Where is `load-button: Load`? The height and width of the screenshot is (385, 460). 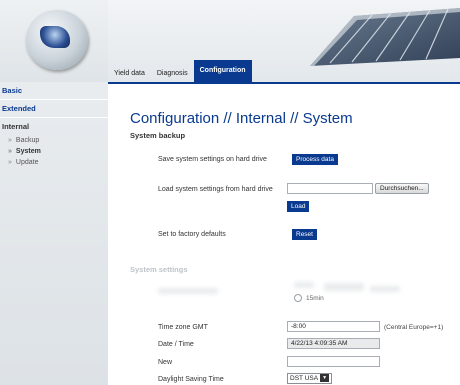
load-button: Load is located at coordinates (298, 206).